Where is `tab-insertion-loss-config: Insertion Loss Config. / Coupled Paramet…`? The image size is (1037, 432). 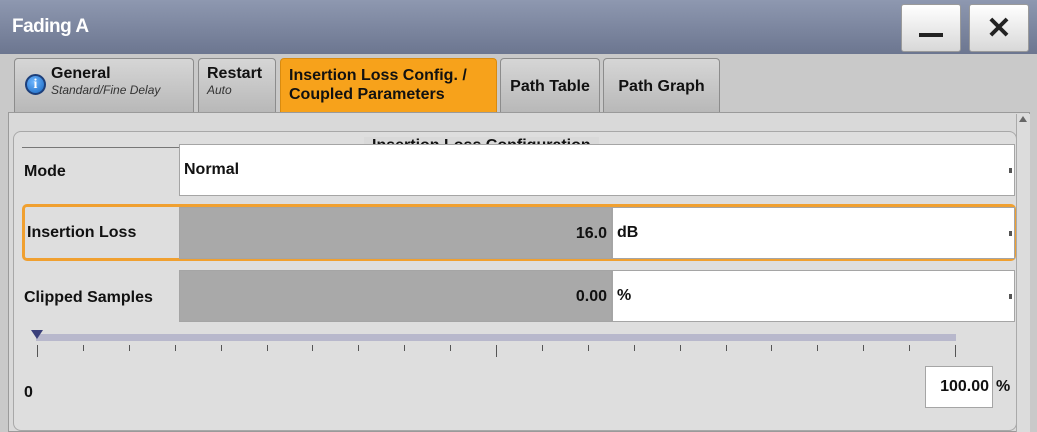
tab-insertion-loss-config: Insertion Loss Config. / Coupled Paramet… is located at coordinates (388, 86).